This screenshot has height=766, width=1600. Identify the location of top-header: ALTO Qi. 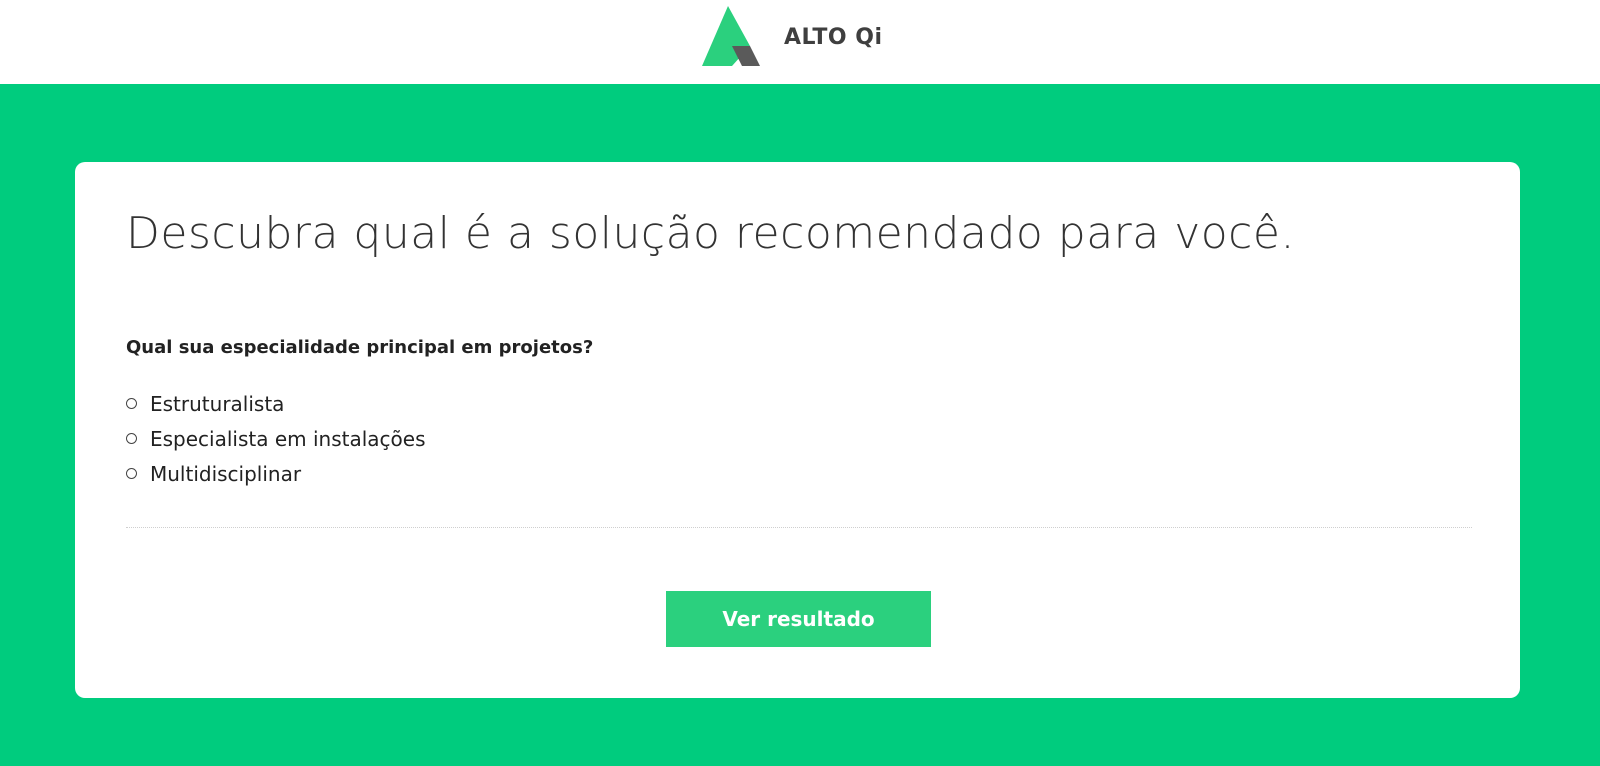
(800, 42).